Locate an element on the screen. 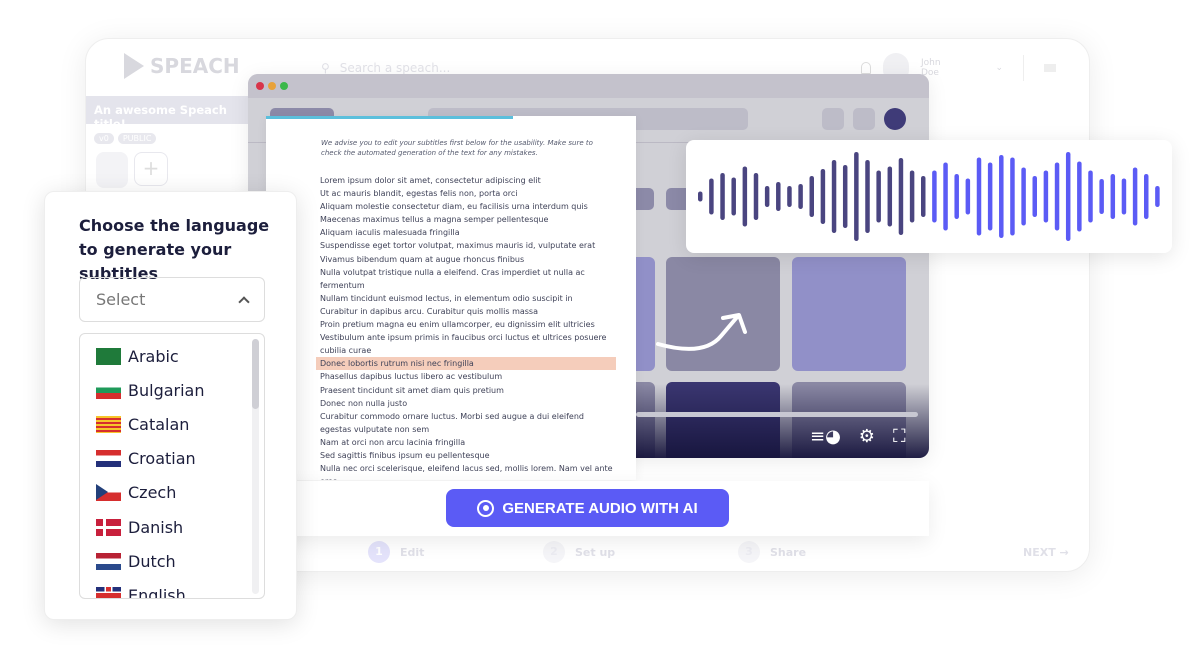  select-placeholder: Select is located at coordinates (121, 299).